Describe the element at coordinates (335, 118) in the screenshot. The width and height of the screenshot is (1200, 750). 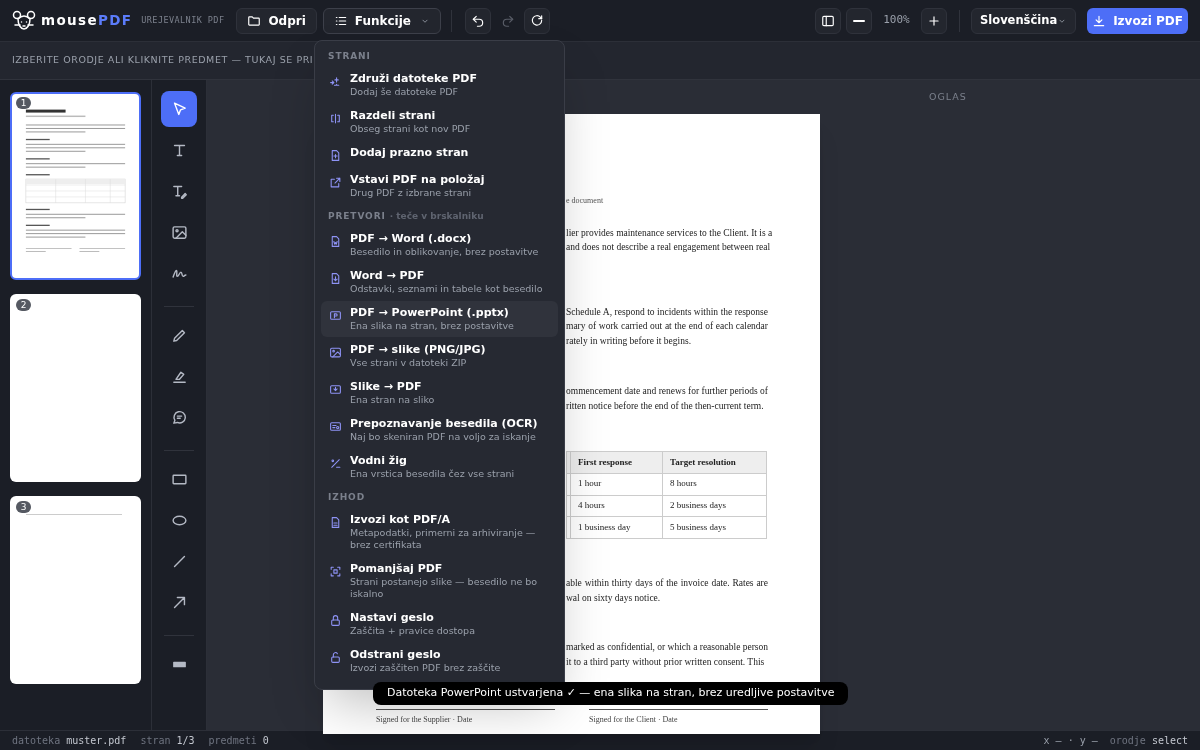
I see `split-icon` at that location.